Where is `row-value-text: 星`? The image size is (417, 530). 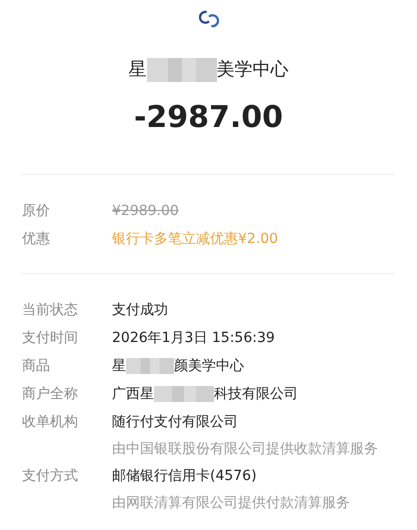
row-value-text: 星 is located at coordinates (119, 366).